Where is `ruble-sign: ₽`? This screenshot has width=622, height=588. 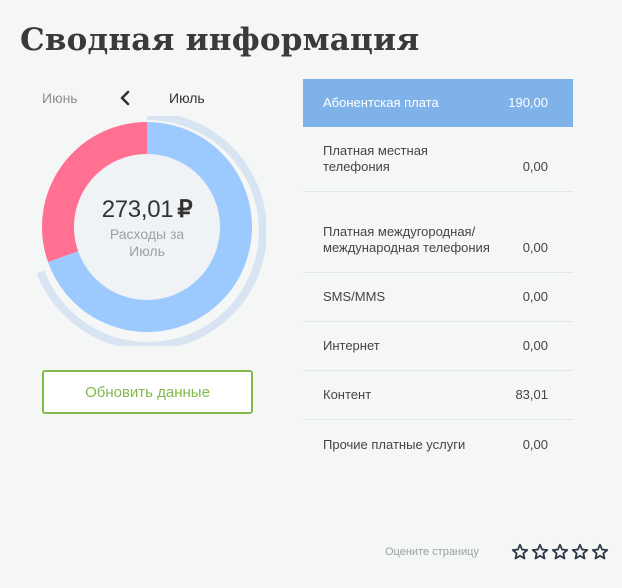 ruble-sign: ₽ is located at coordinates (185, 209).